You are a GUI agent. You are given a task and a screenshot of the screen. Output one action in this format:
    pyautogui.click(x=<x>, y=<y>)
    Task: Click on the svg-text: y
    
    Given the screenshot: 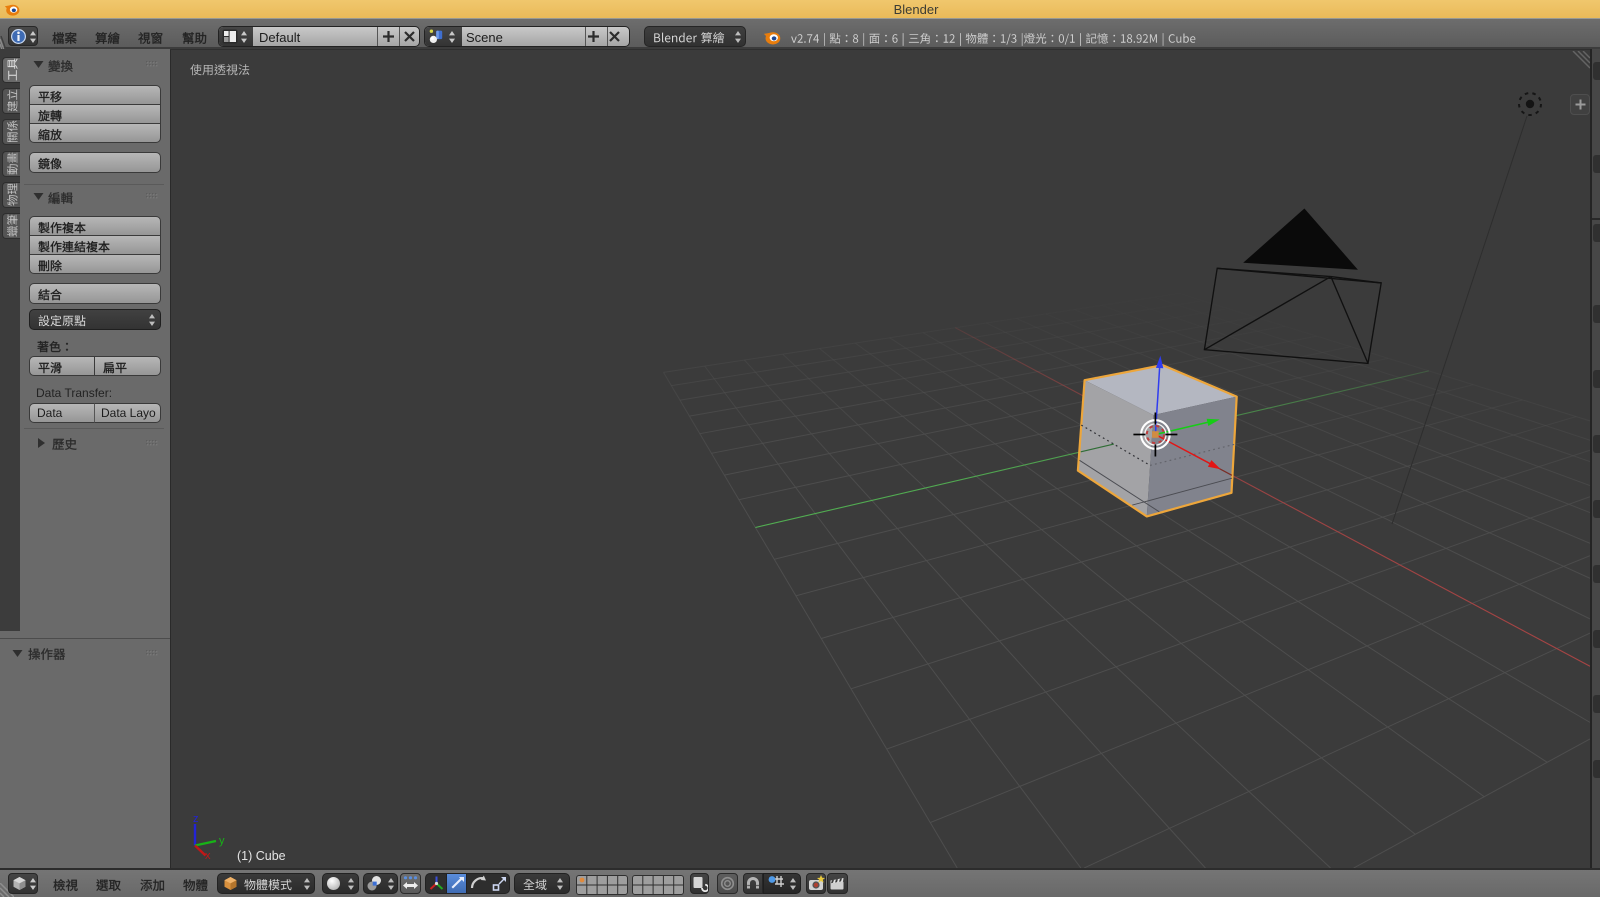 What is the action you would take?
    pyautogui.click(x=222, y=841)
    